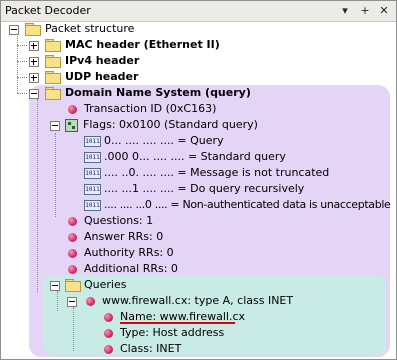 Image resolution: width=397 pixels, height=360 pixels. I want to click on mac-header-label: MAC header (Ethernet II), so click(142, 44).